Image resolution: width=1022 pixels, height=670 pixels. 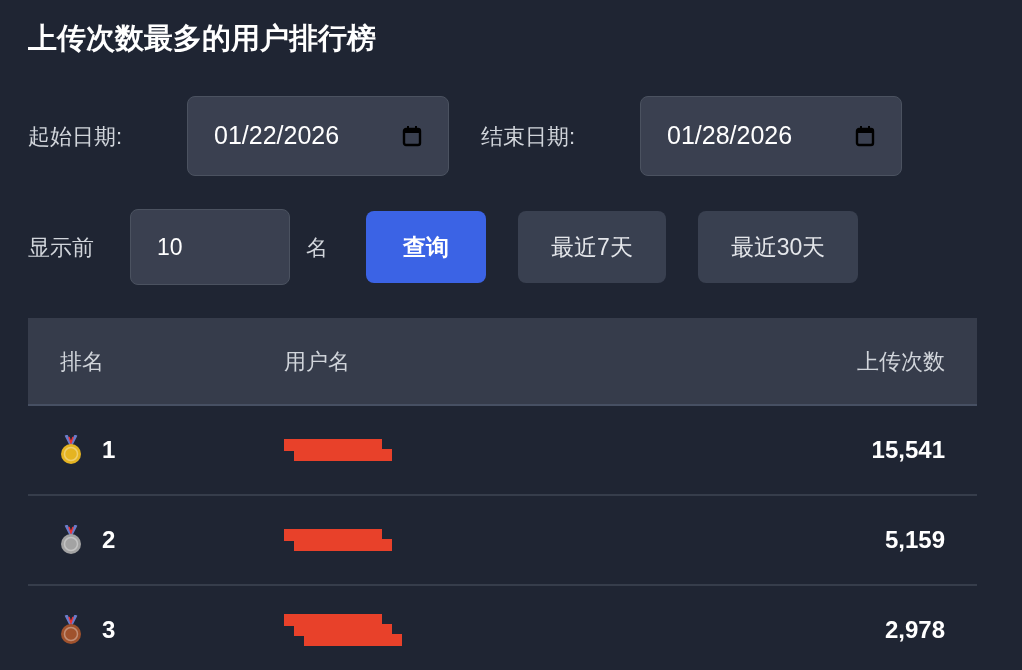 I want to click on column-header: 用户名, so click(x=317, y=361).